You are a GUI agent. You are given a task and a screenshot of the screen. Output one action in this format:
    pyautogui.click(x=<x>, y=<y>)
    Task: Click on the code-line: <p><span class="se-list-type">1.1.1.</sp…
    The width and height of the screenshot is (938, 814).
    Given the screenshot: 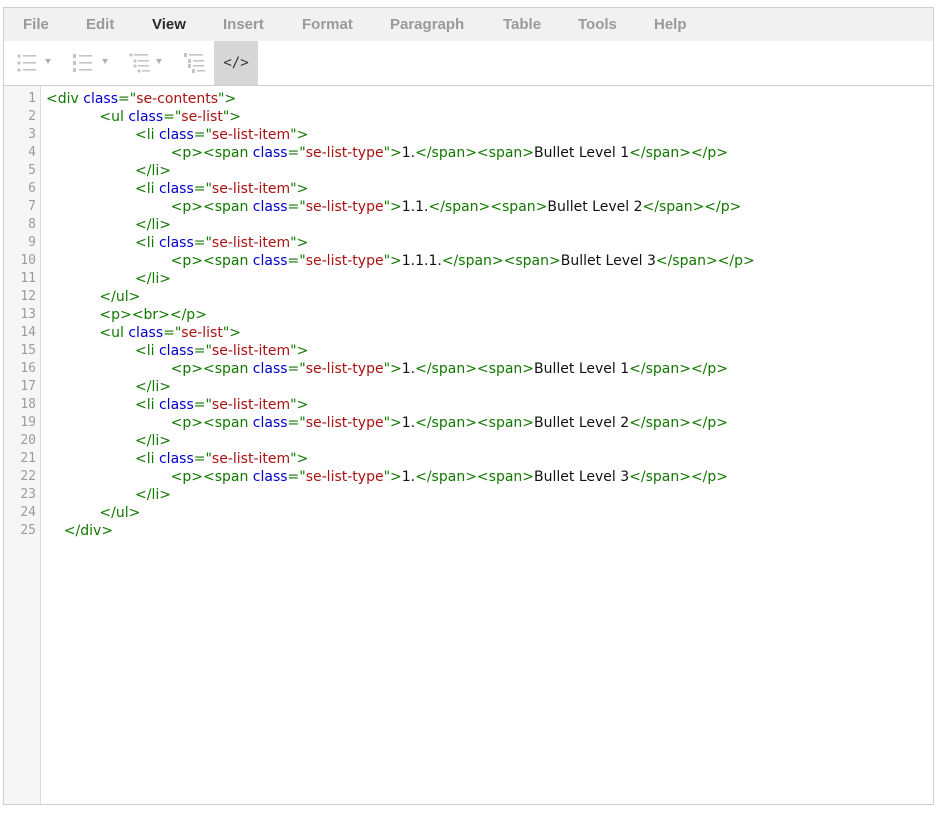 What is the action you would take?
    pyautogui.click(x=400, y=261)
    